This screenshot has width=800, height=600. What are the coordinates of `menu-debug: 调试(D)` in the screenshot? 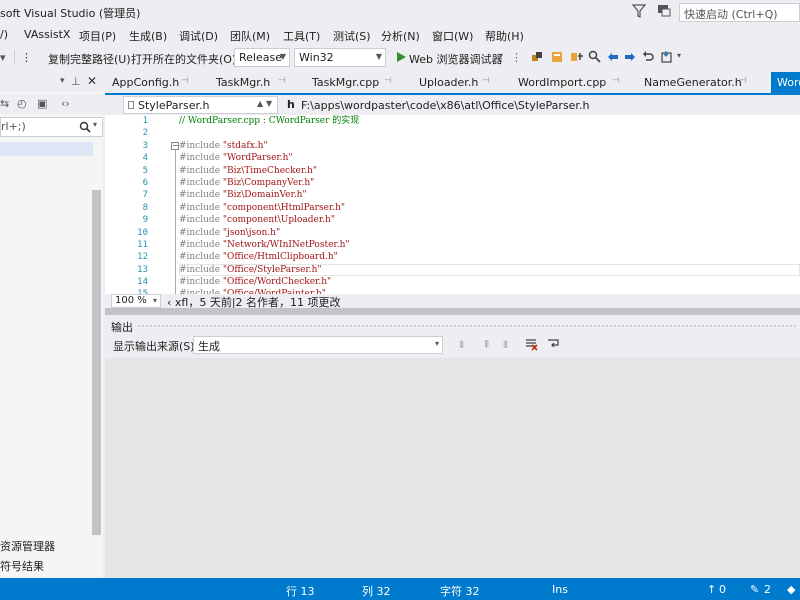 It's located at (198, 36).